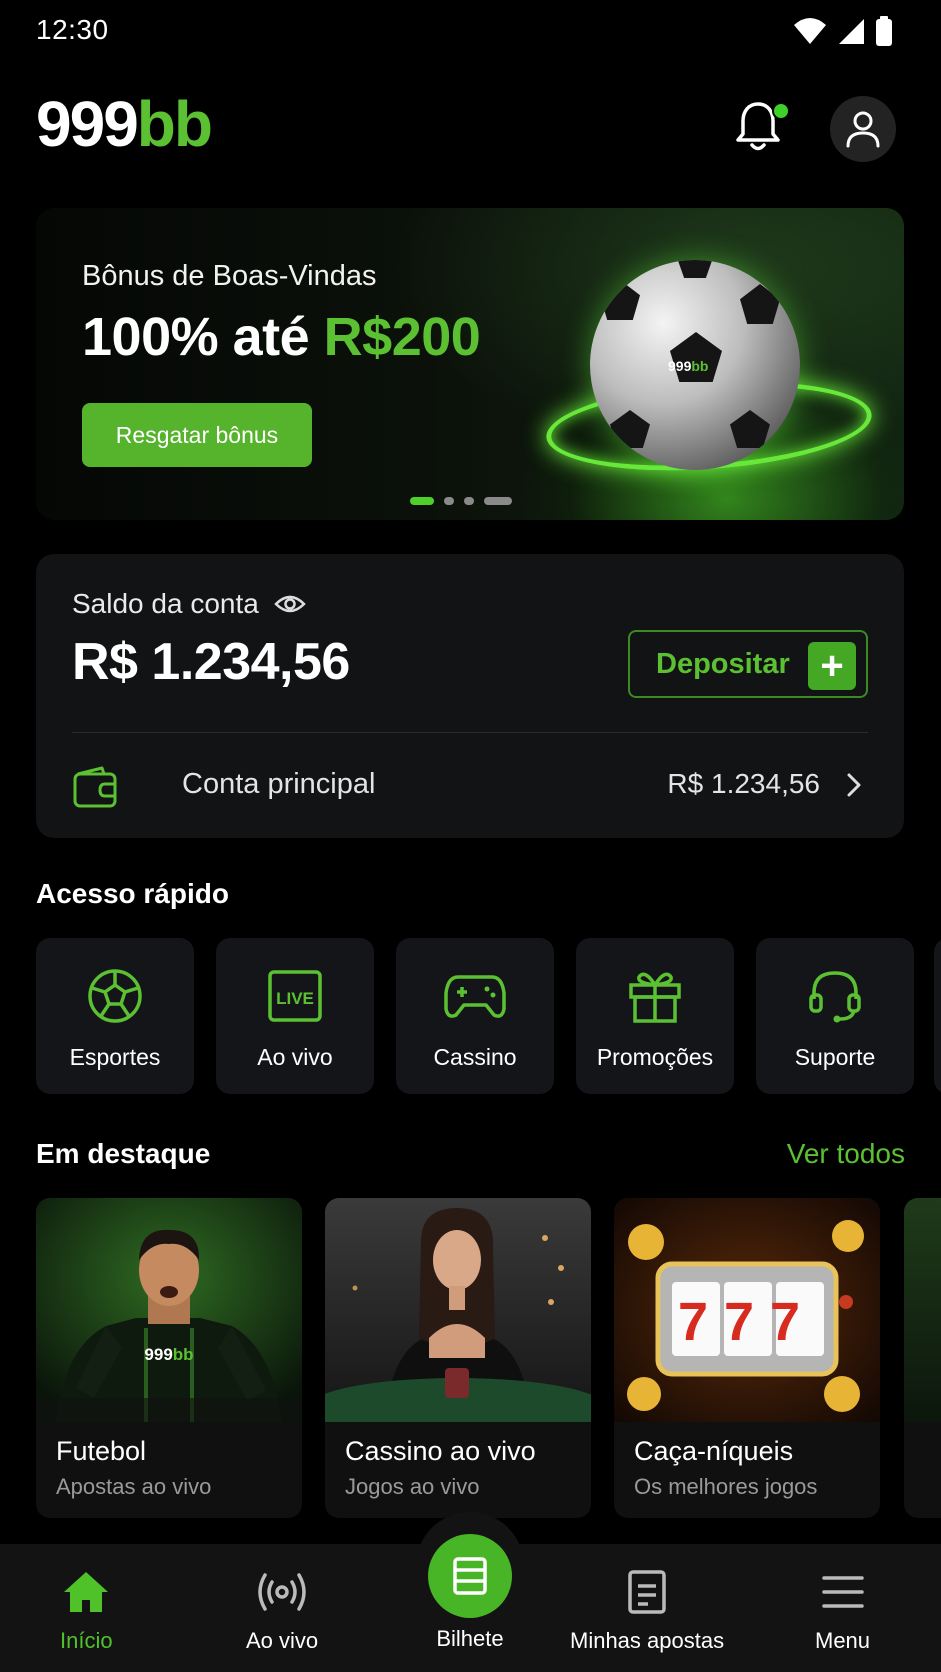 The width and height of the screenshot is (941, 1672). Describe the element at coordinates (282, 1592) in the screenshot. I see `broadcast-icon` at that location.